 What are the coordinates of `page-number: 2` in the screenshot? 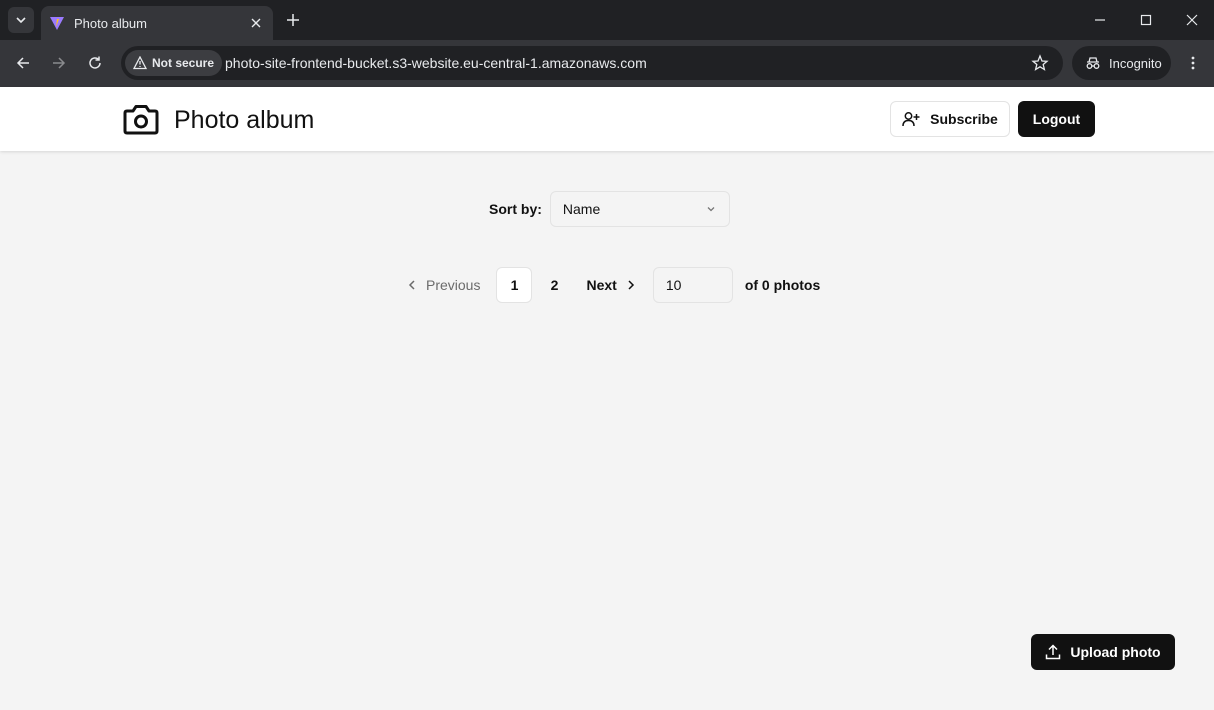 It's located at (554, 285).